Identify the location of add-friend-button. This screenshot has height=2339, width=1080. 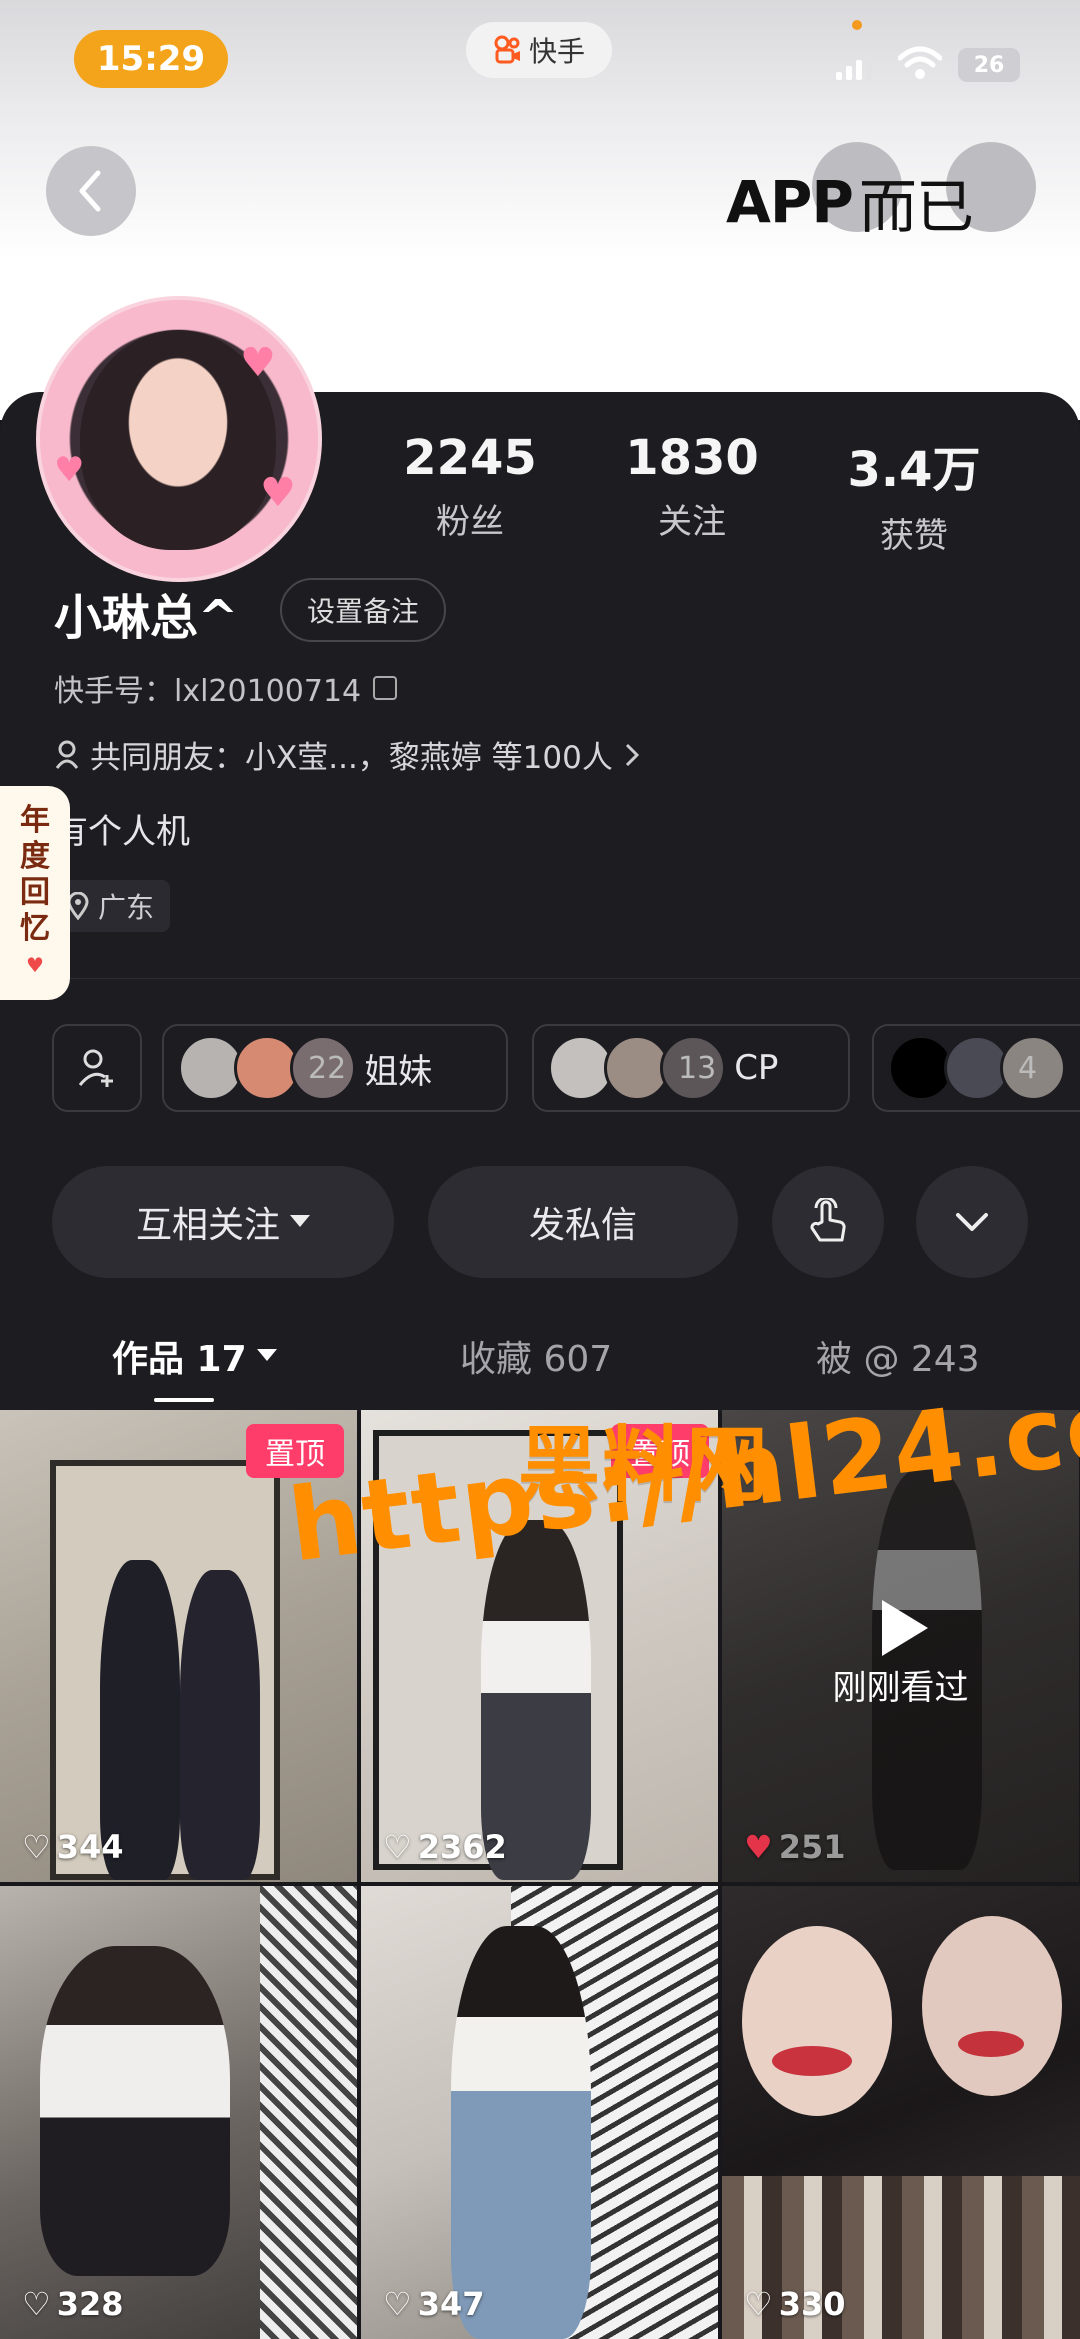
(97, 1068).